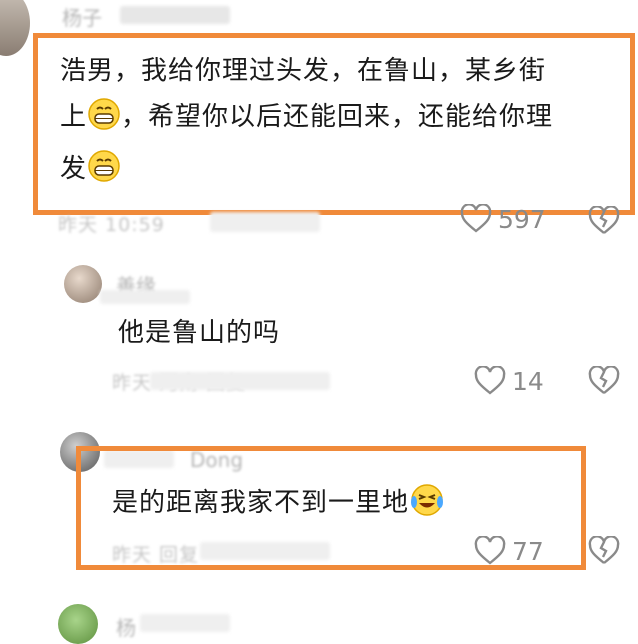  Describe the element at coordinates (427, 507) in the screenshot. I see `laughing-tears-icon` at that location.